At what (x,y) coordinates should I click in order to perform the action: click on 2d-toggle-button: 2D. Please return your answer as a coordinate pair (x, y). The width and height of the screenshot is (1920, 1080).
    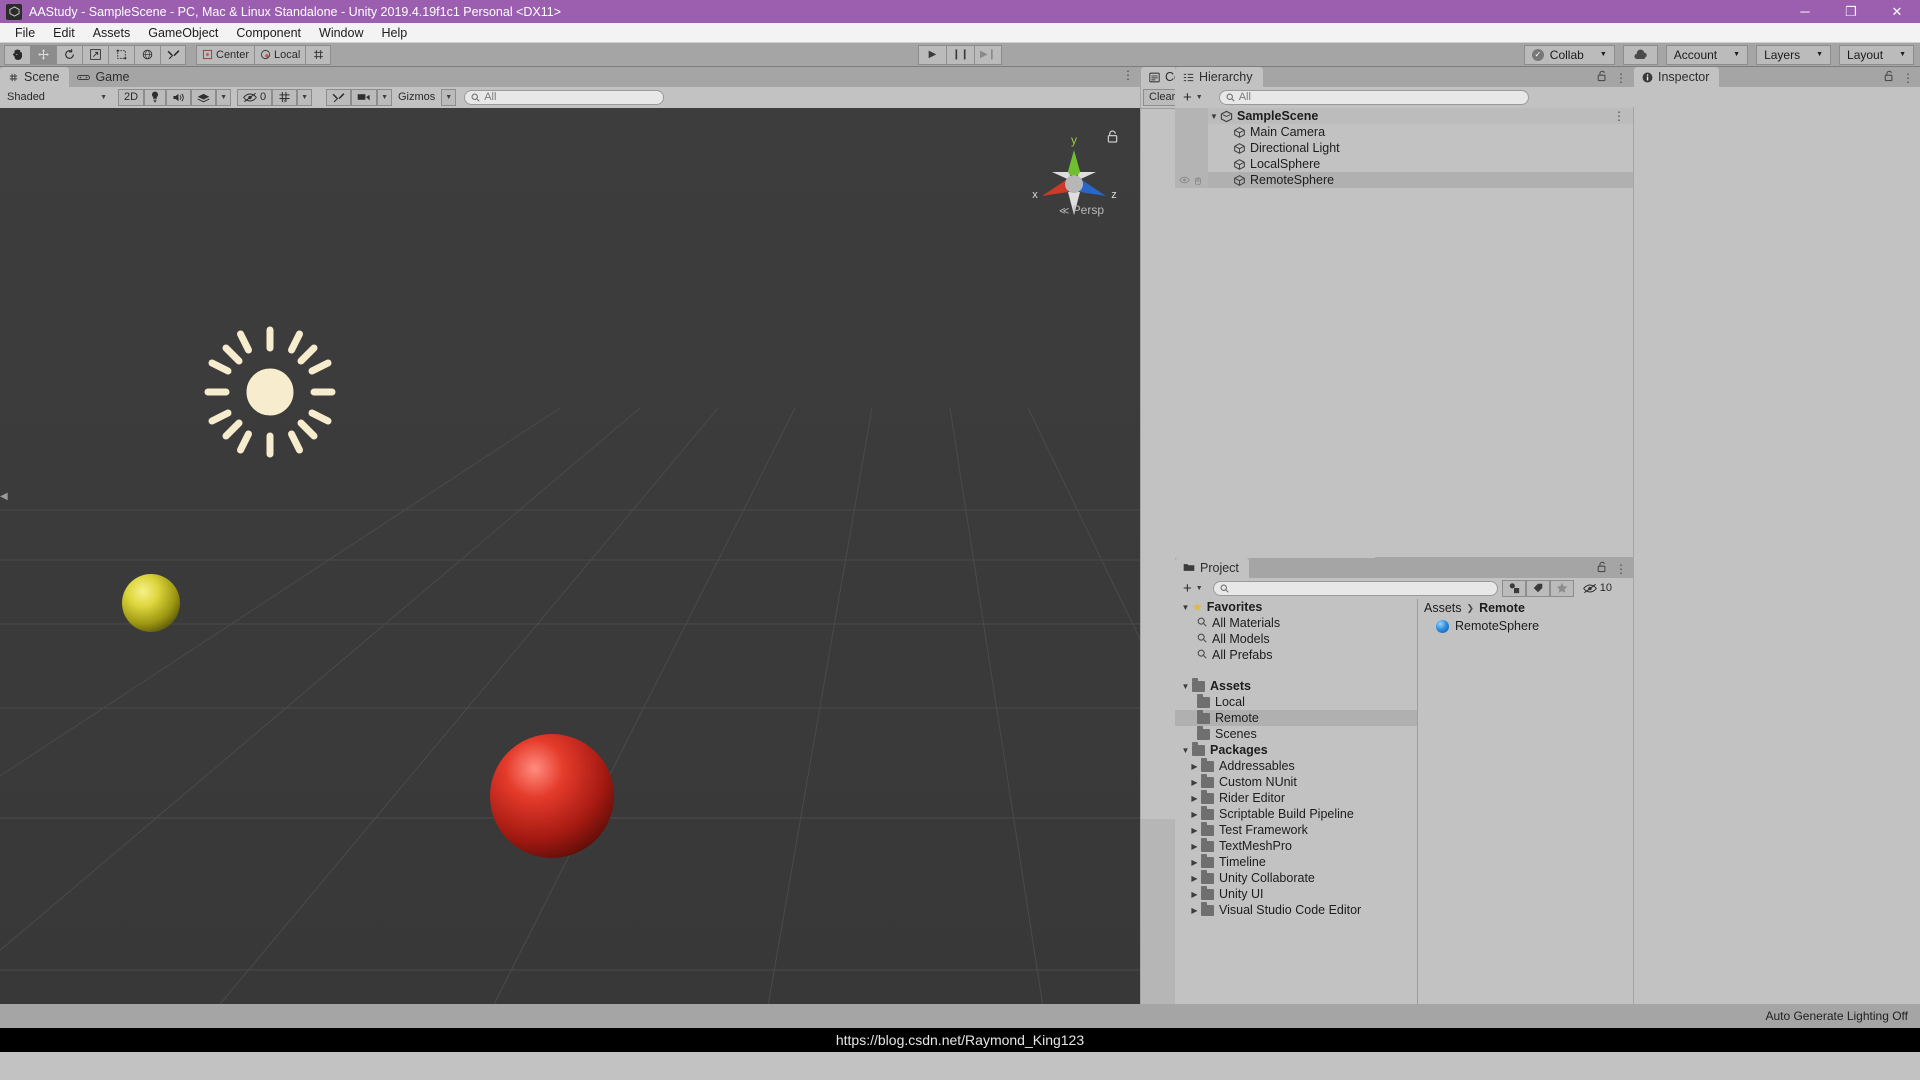
    Looking at the image, I should click on (131, 97).